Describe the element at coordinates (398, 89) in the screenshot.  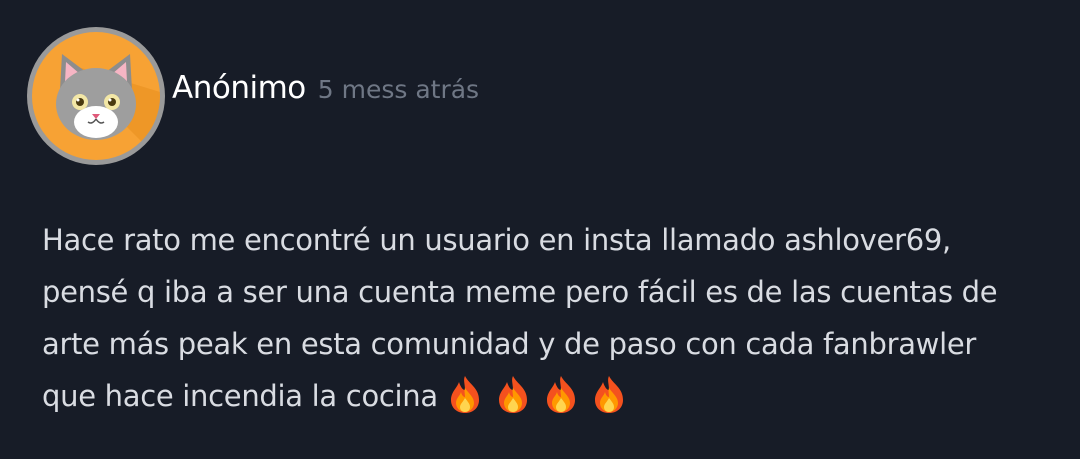
I see `comment-timestamp: 5 mess atrás` at that location.